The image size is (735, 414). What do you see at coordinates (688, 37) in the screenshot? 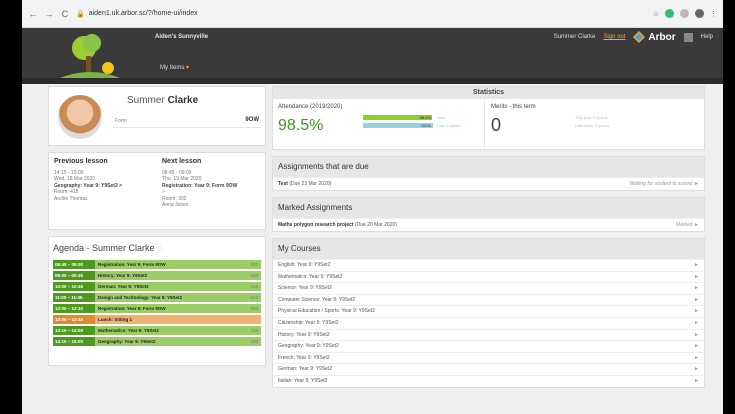
I see `apps-icon` at bounding box center [688, 37].